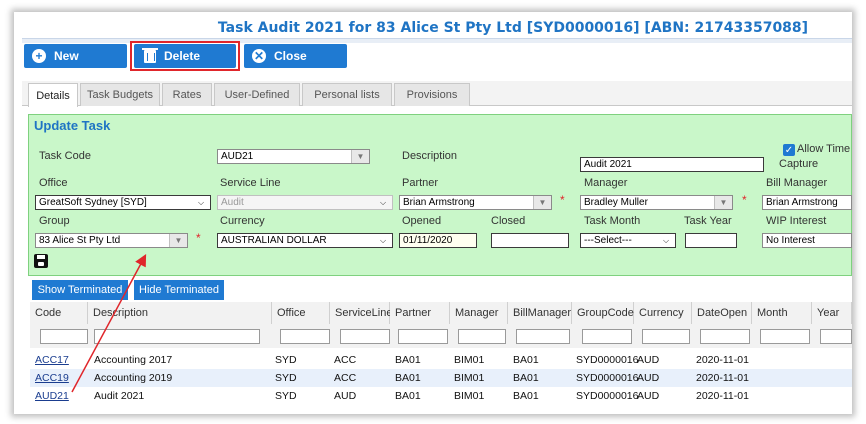  What do you see at coordinates (789, 150) in the screenshot?
I see `allow-time-capture-checkbox: ✓` at bounding box center [789, 150].